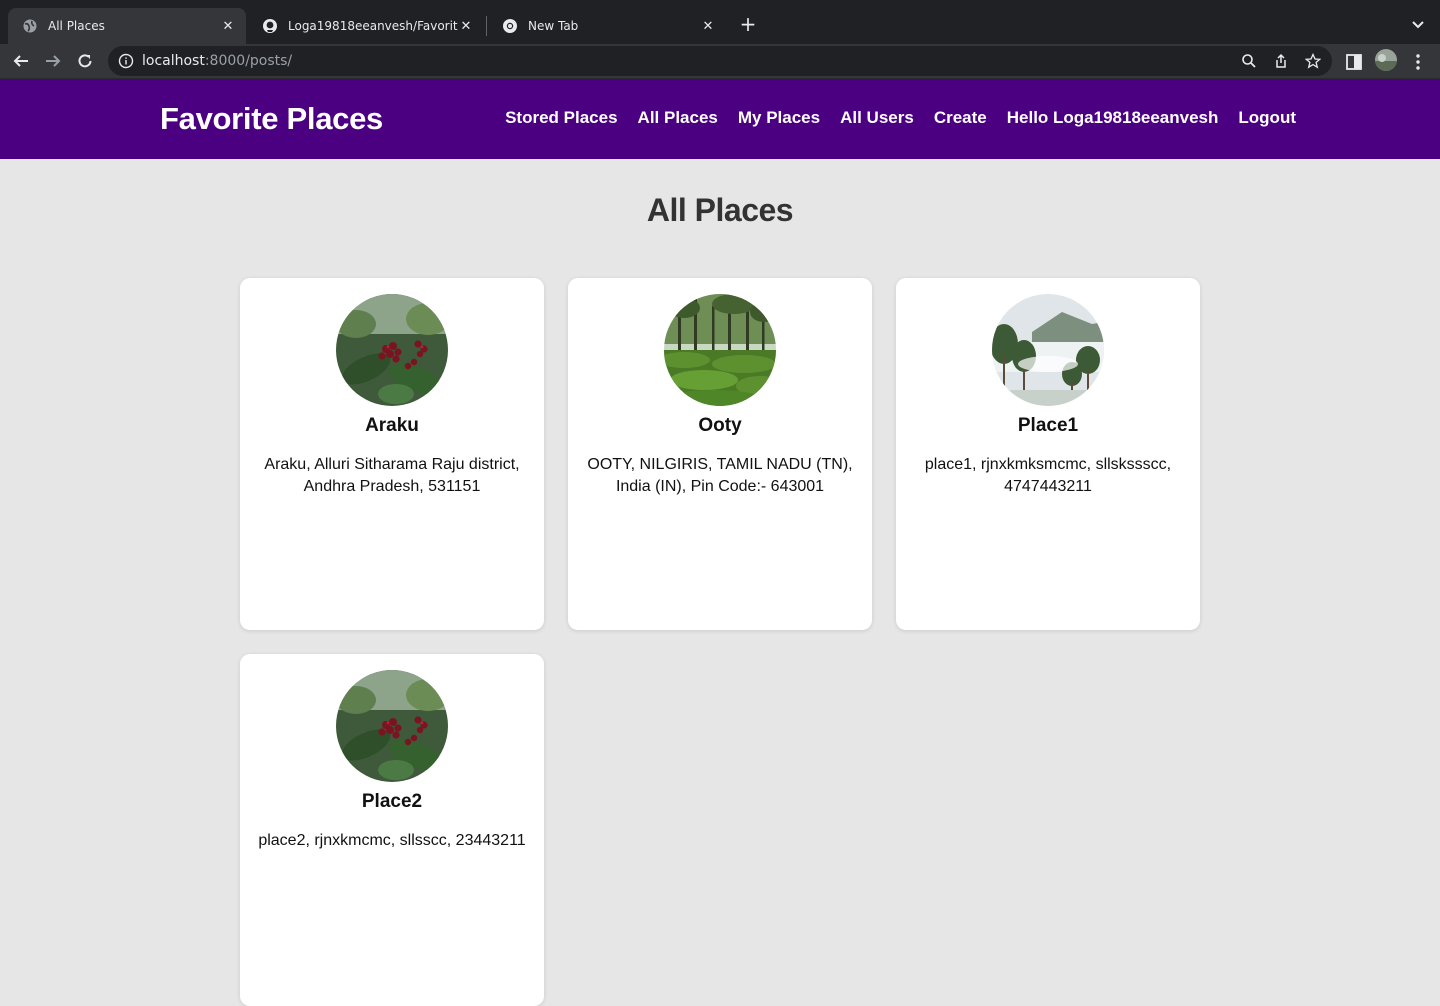 Image resolution: width=1440 pixels, height=1006 pixels. I want to click on place-image-tea-garden, so click(720, 350).